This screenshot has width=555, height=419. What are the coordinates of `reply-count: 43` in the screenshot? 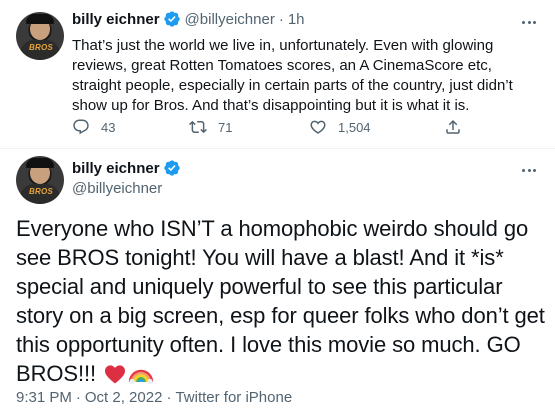 It's located at (108, 127).